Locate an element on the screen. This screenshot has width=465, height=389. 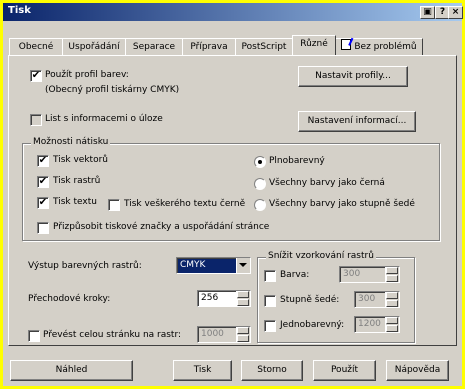
fountain-steps-spinner is located at coordinates (243, 298).